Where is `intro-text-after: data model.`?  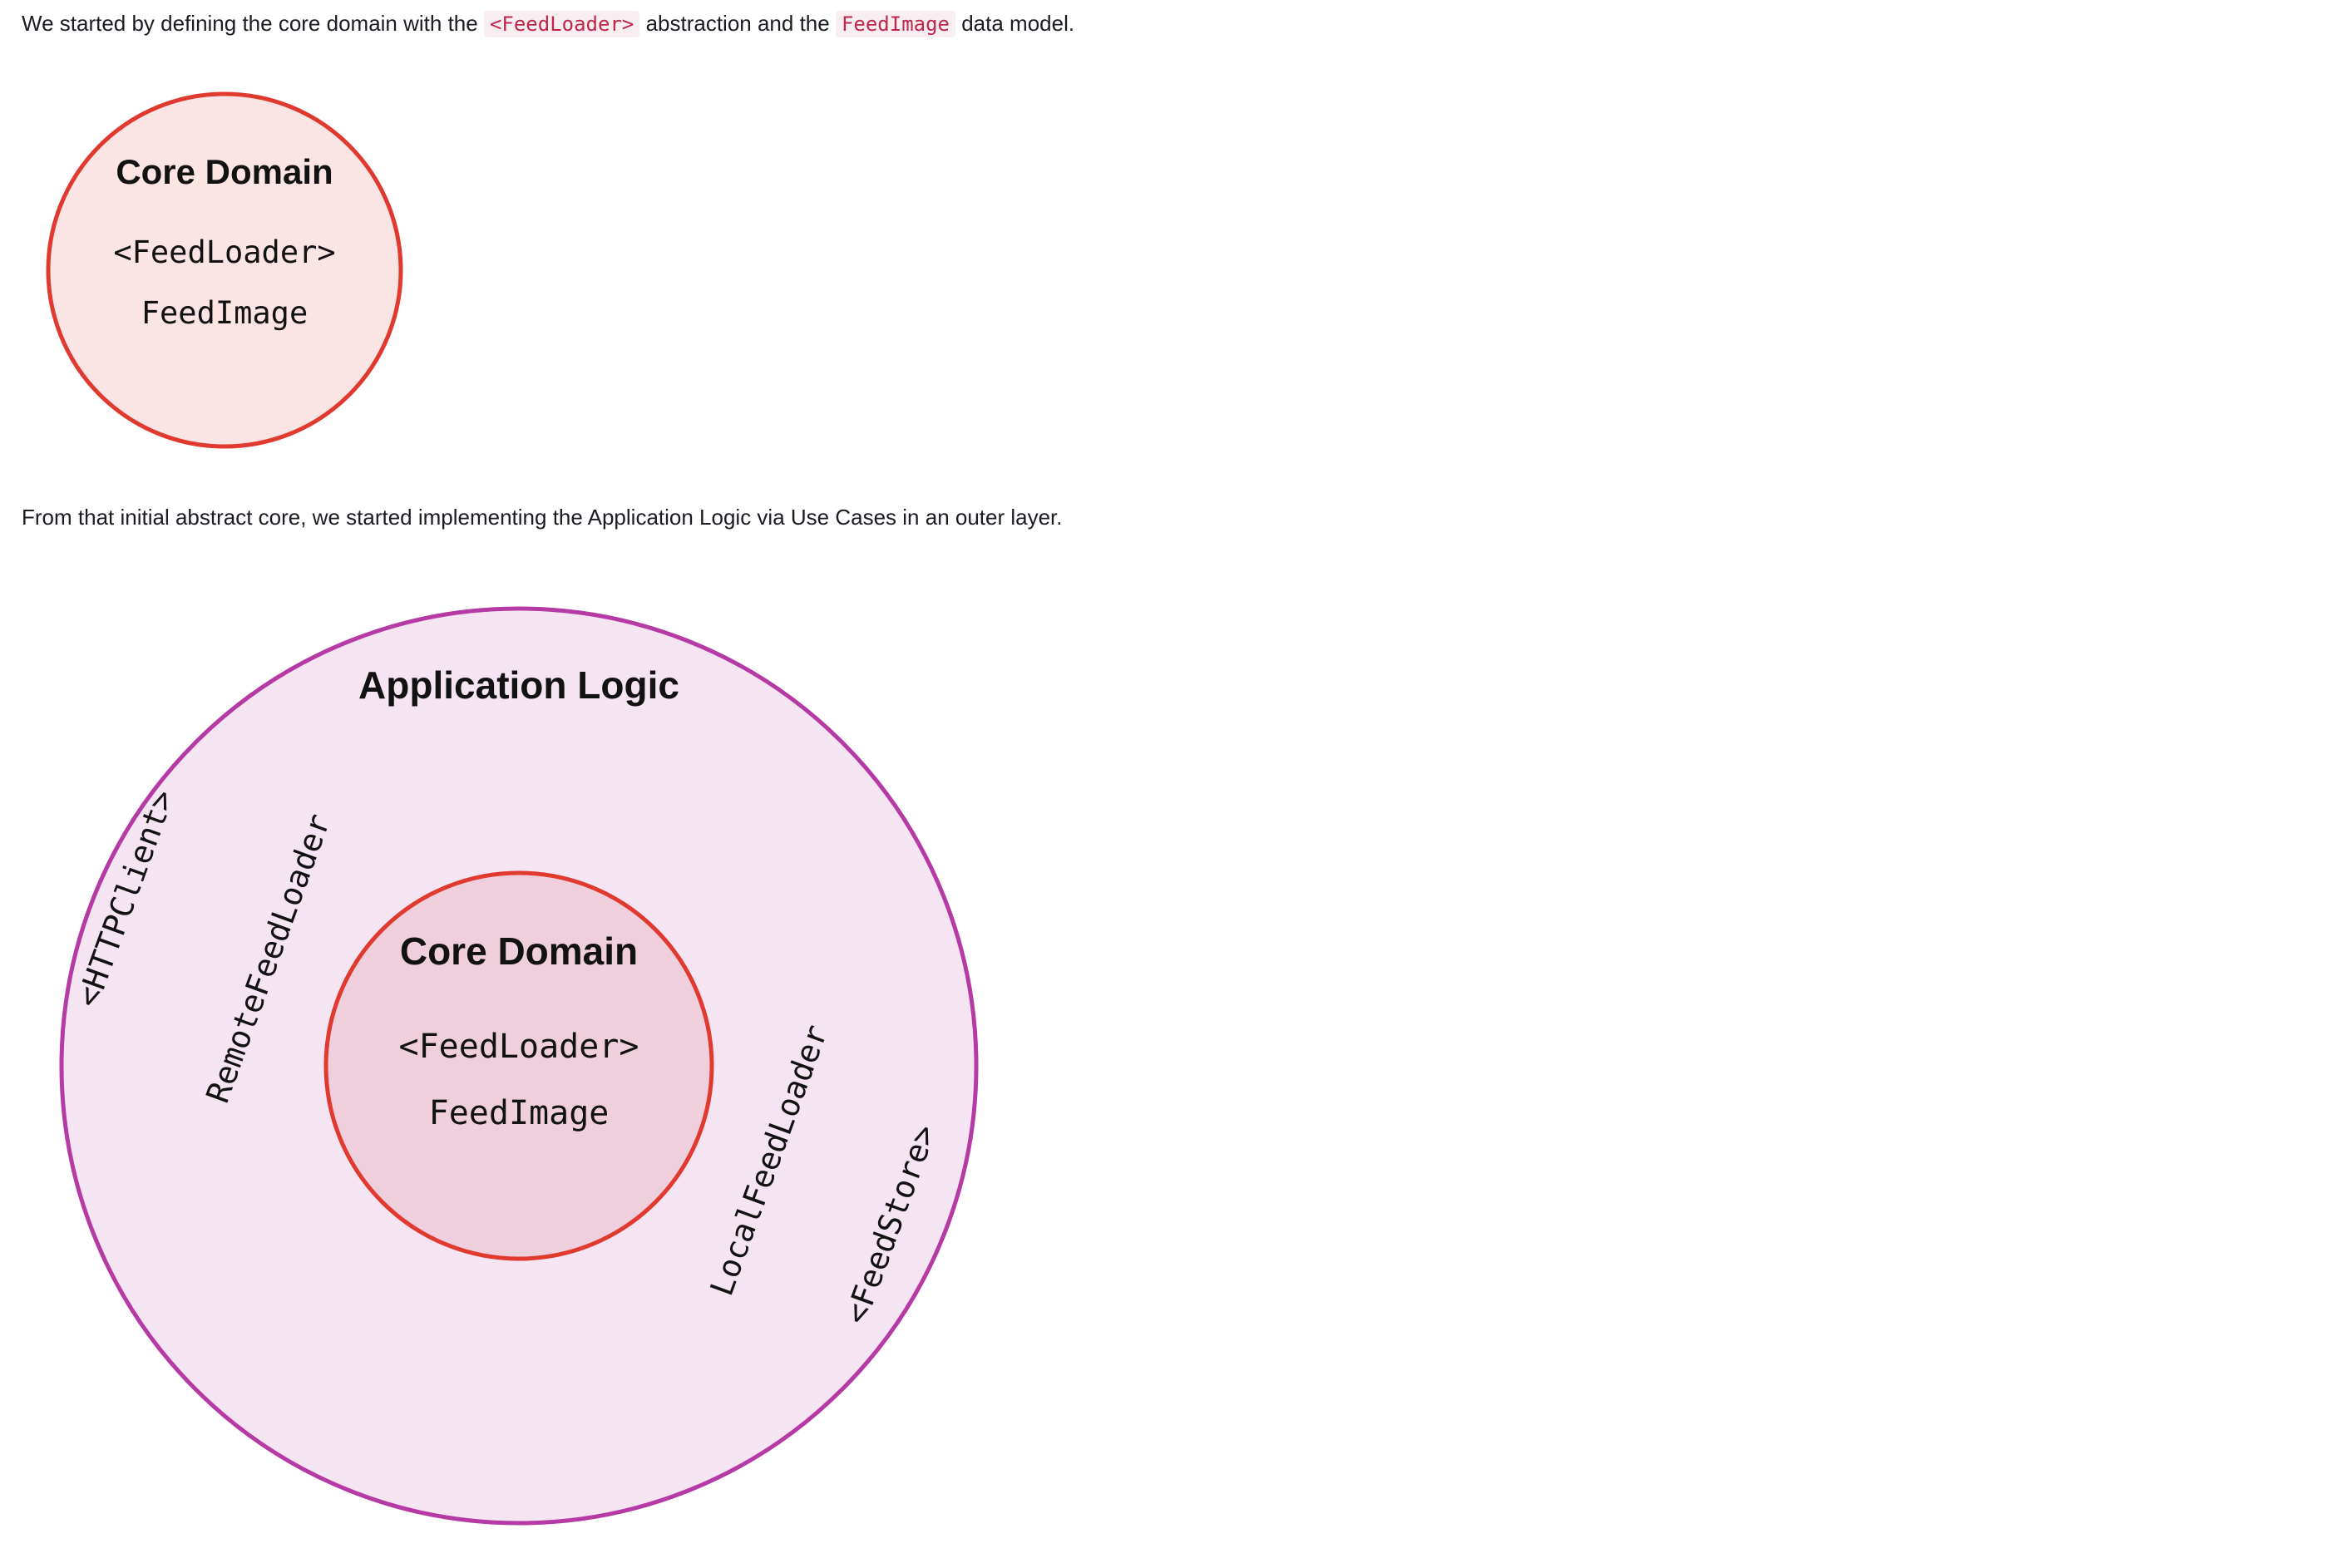
intro-text-after: data model. is located at coordinates (1015, 24).